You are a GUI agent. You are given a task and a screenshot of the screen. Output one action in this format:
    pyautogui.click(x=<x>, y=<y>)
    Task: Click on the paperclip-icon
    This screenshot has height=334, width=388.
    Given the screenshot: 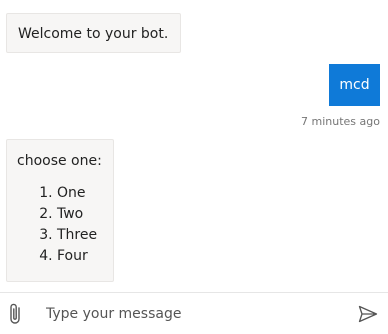 What is the action you would take?
    pyautogui.click(x=15, y=313)
    